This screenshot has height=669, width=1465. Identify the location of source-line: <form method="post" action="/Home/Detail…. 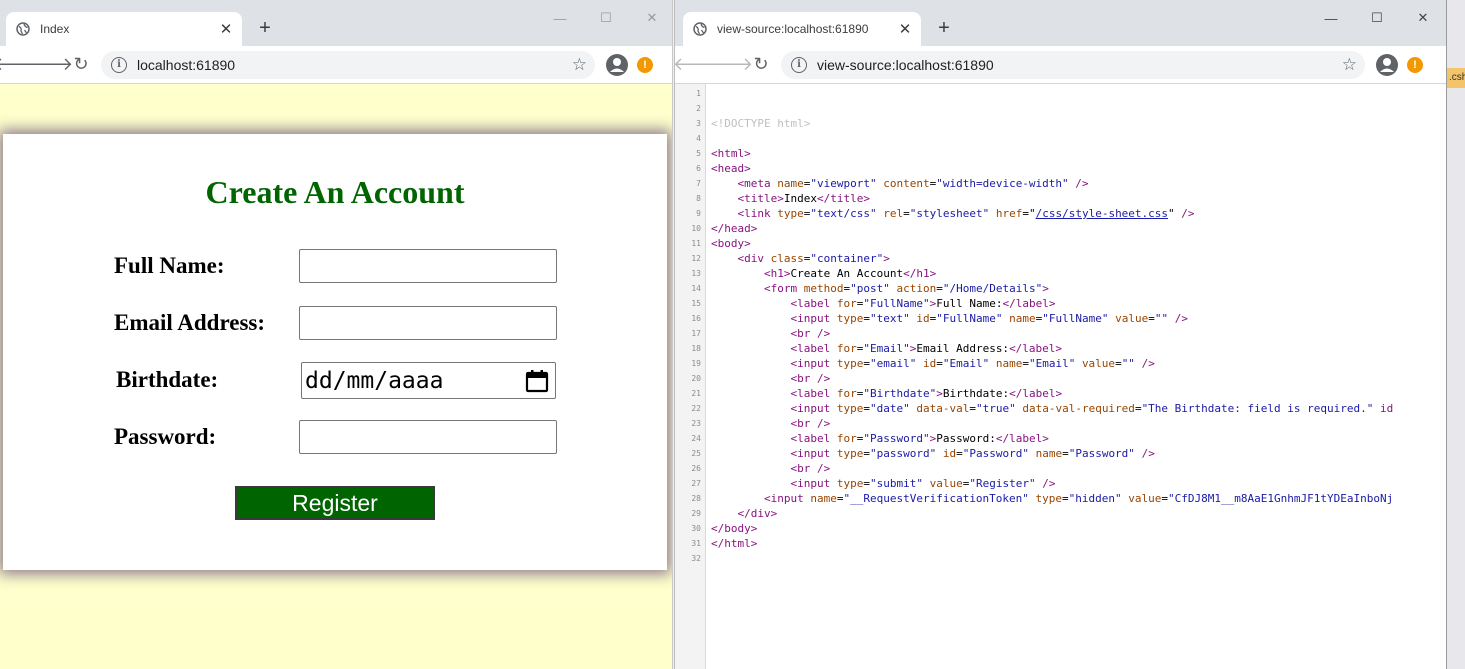
(906, 288).